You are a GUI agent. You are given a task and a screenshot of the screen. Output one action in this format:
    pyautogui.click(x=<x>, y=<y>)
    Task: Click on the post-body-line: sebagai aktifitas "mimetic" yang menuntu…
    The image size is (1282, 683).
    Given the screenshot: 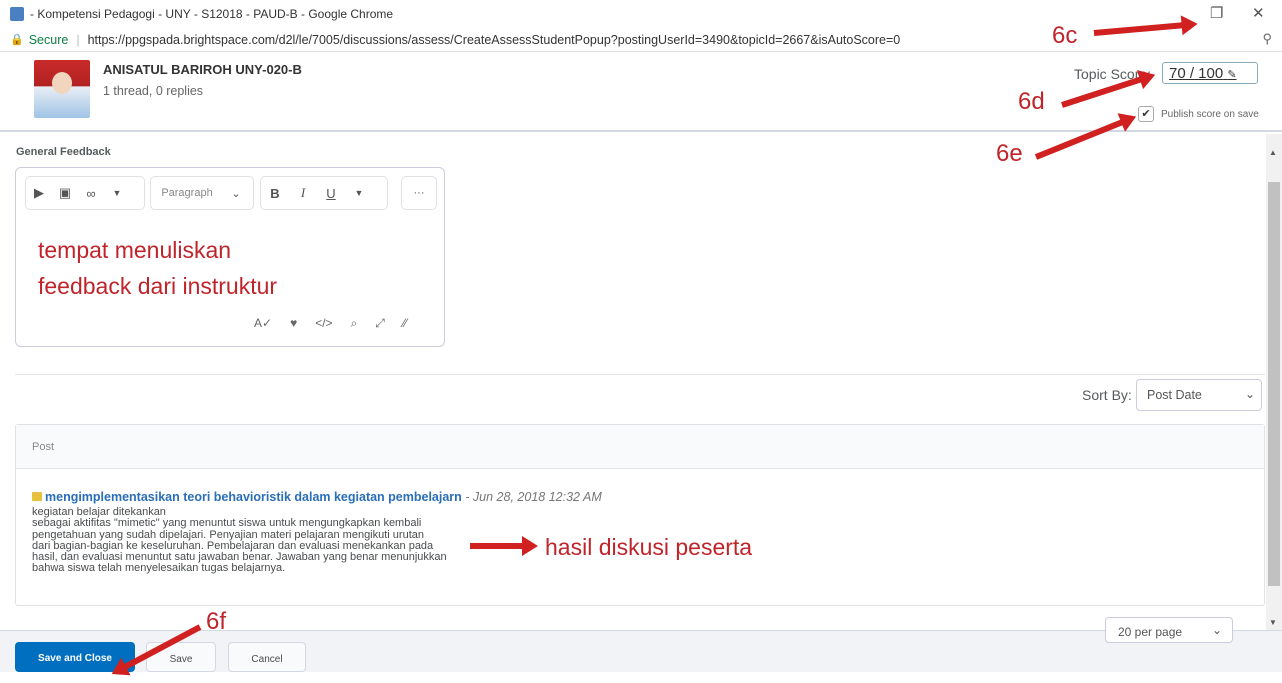 What is the action you would take?
    pyautogui.click(x=227, y=523)
    